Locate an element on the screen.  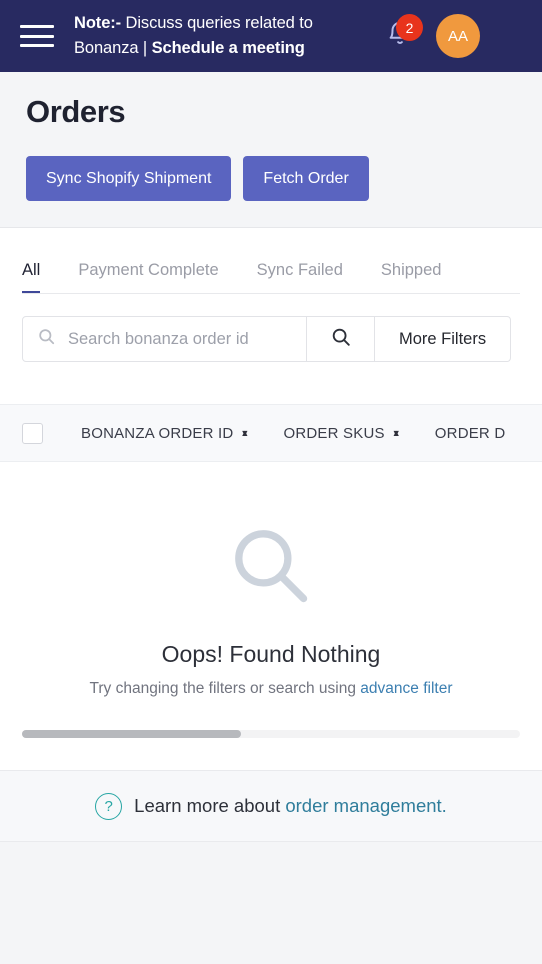
note-prefix: Note:- is located at coordinates (98, 23).